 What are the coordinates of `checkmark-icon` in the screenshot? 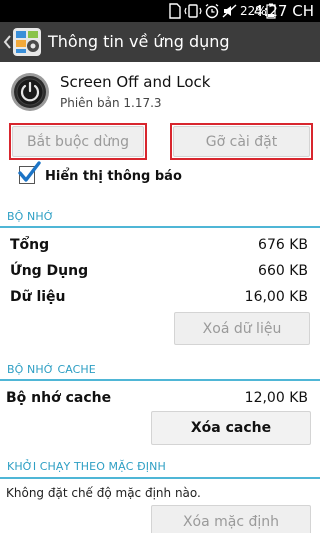 It's located at (29, 171).